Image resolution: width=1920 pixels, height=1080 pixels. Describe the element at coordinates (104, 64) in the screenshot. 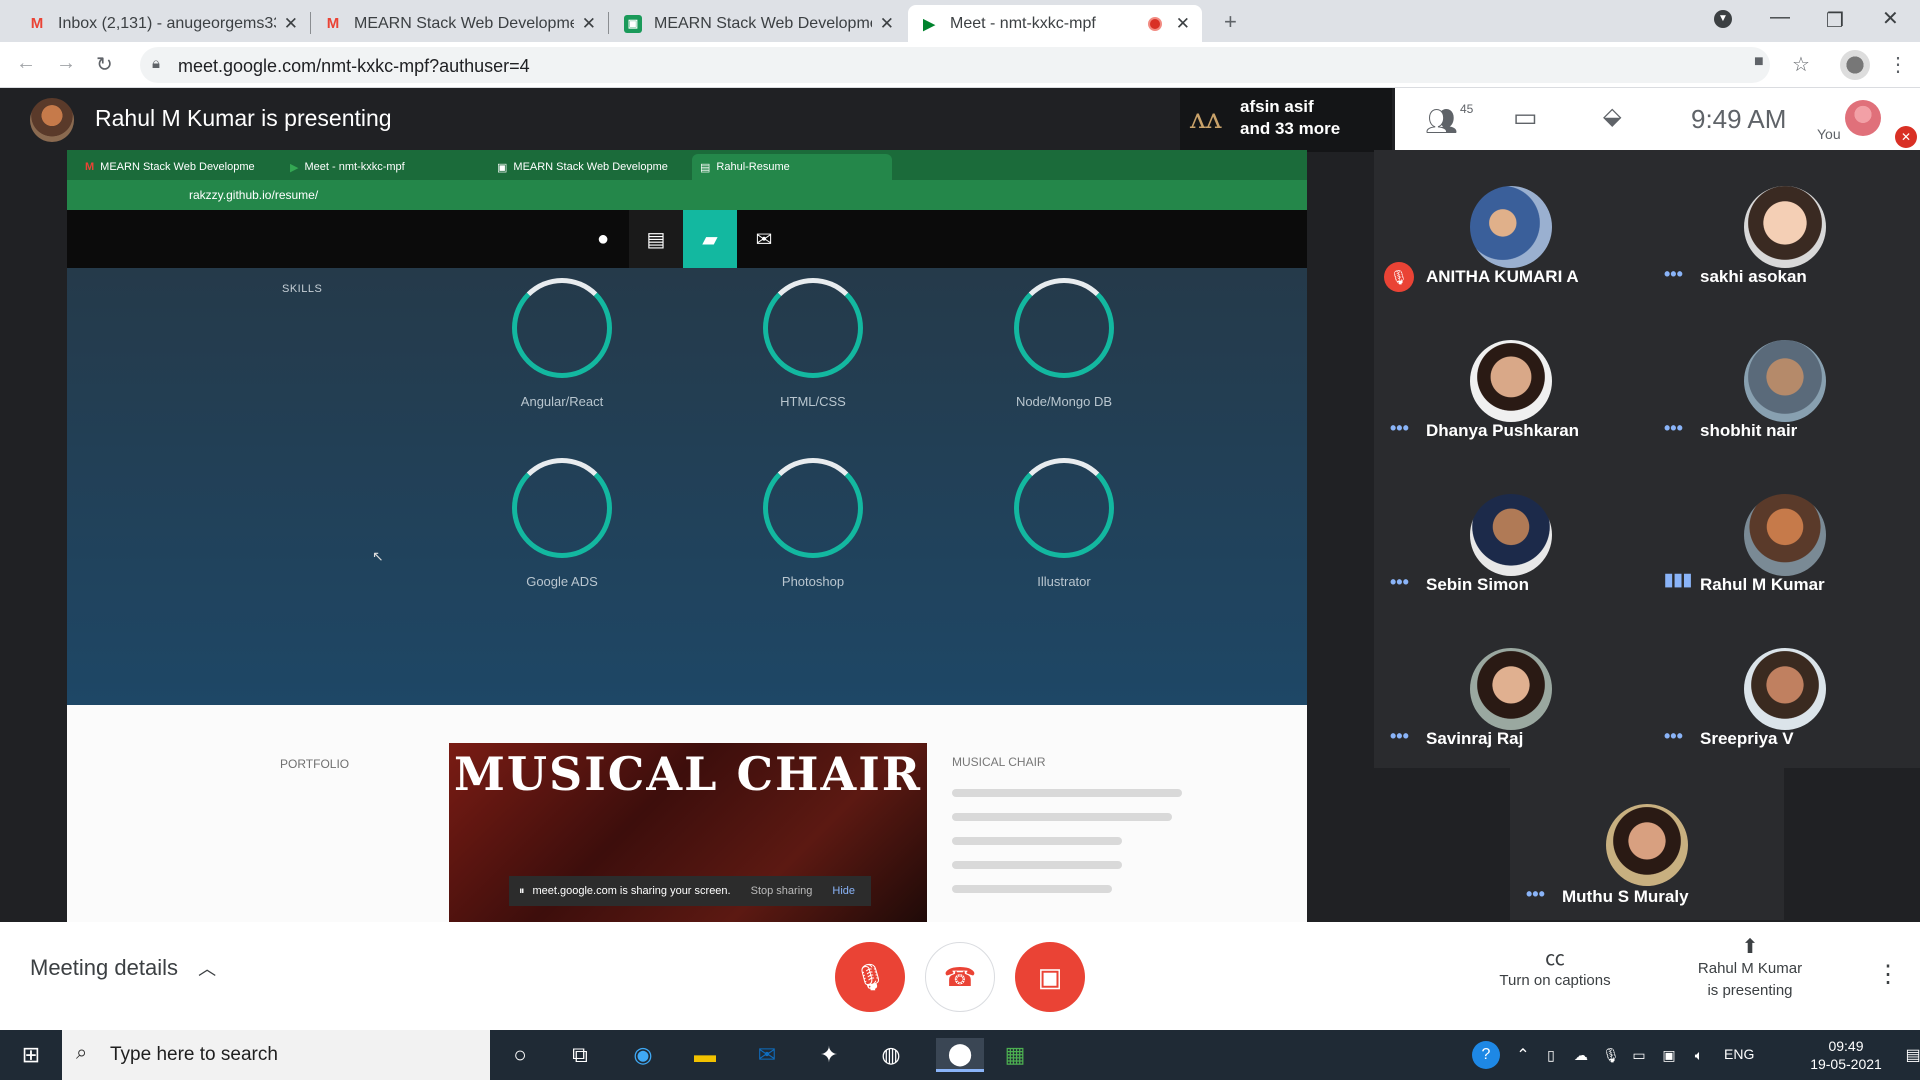

I see `reload-icon: ↻` at that location.